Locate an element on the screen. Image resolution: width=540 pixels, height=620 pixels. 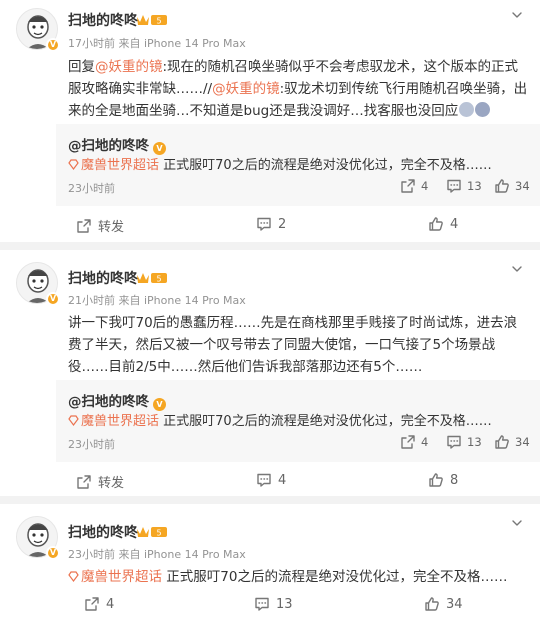
post-actions: 4 13 34 is located at coordinates (270, 605).